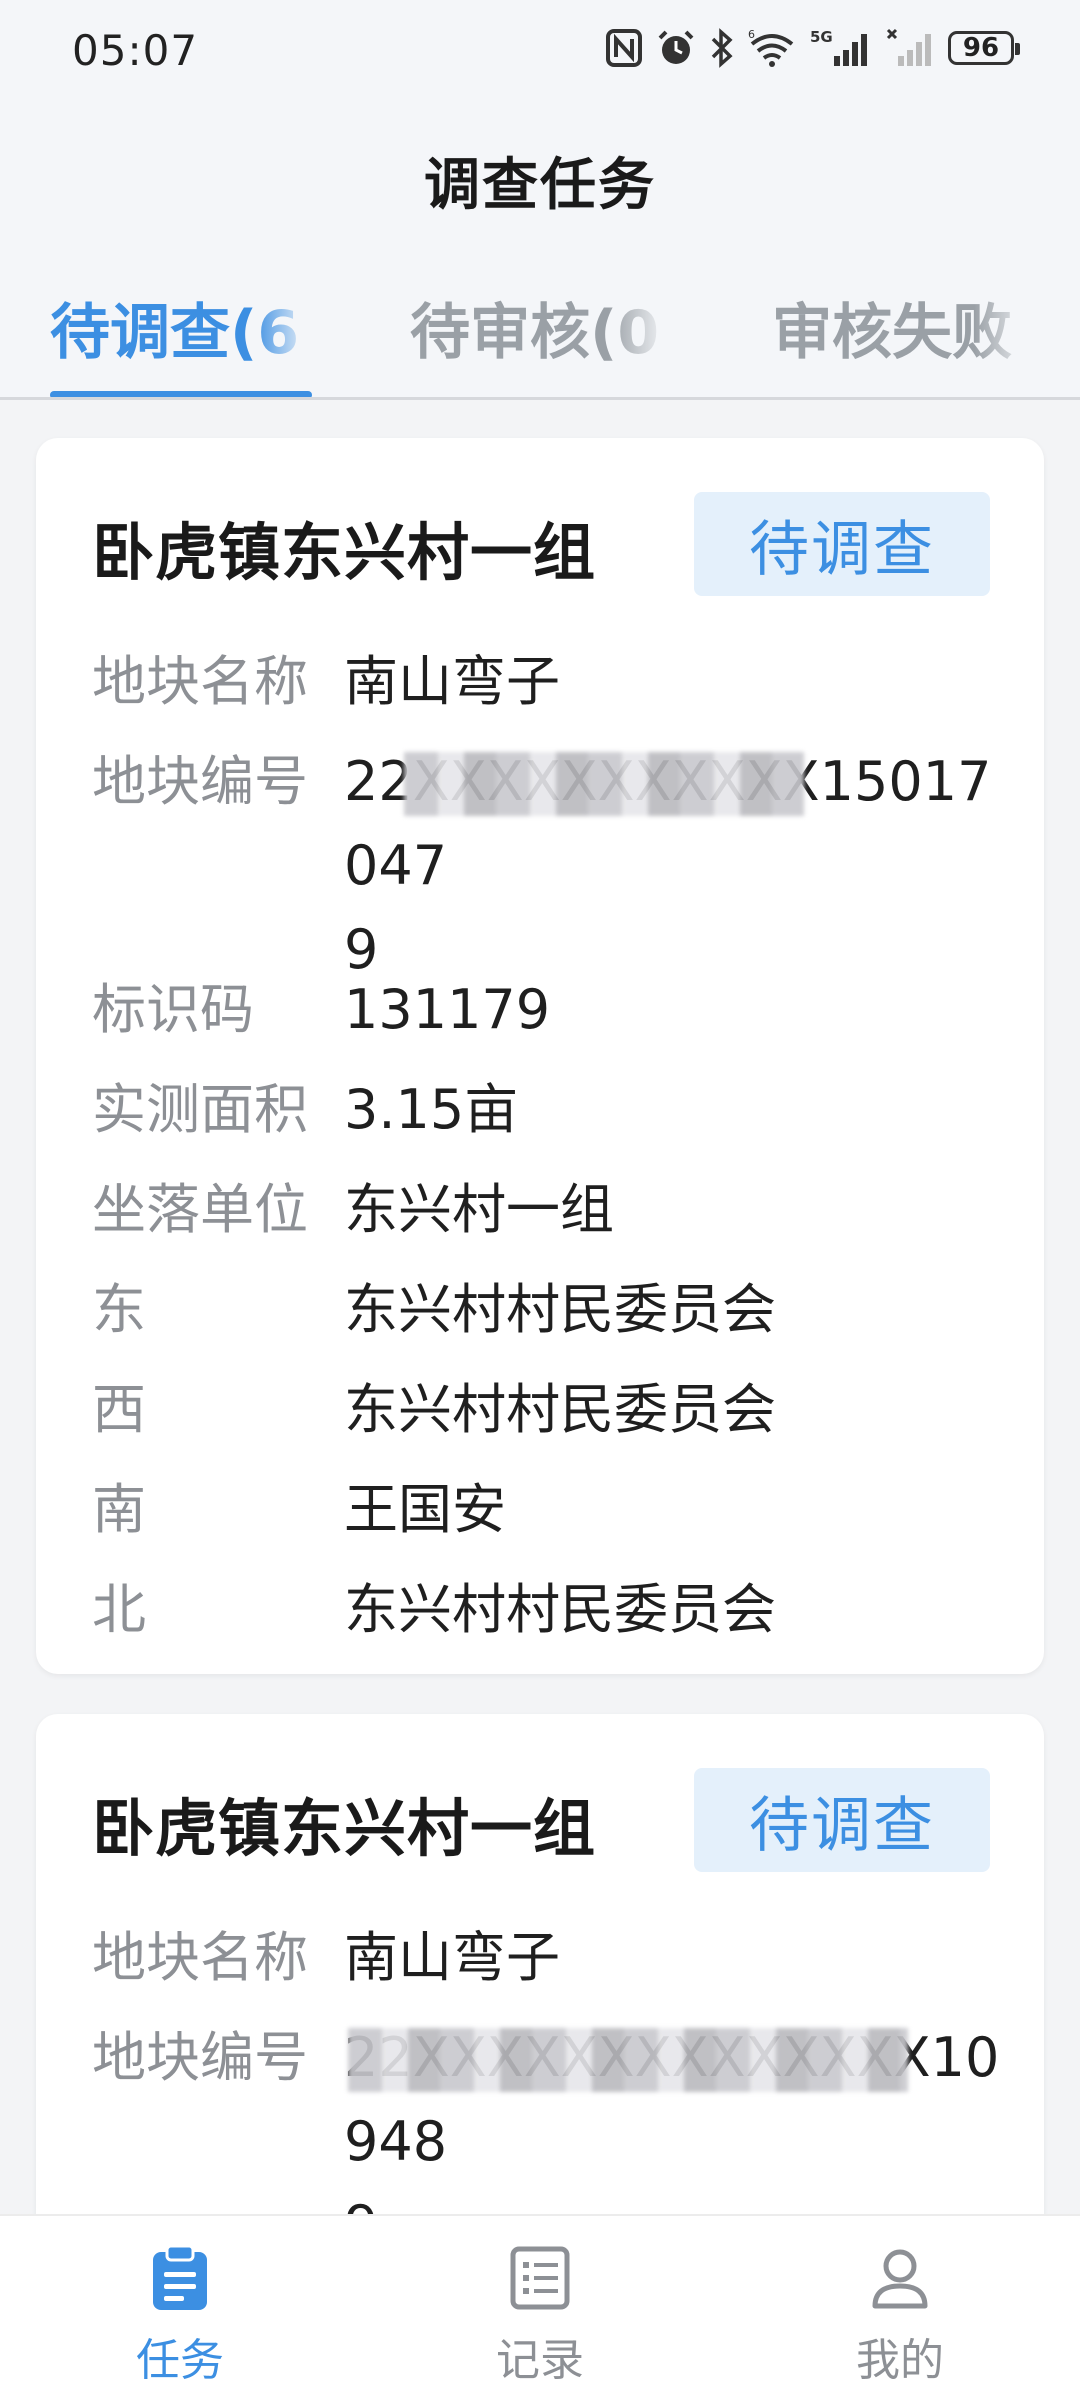 The image size is (1080, 2402). What do you see at coordinates (900, 2315) in the screenshot?
I see `nav-item-mine: 我的` at bounding box center [900, 2315].